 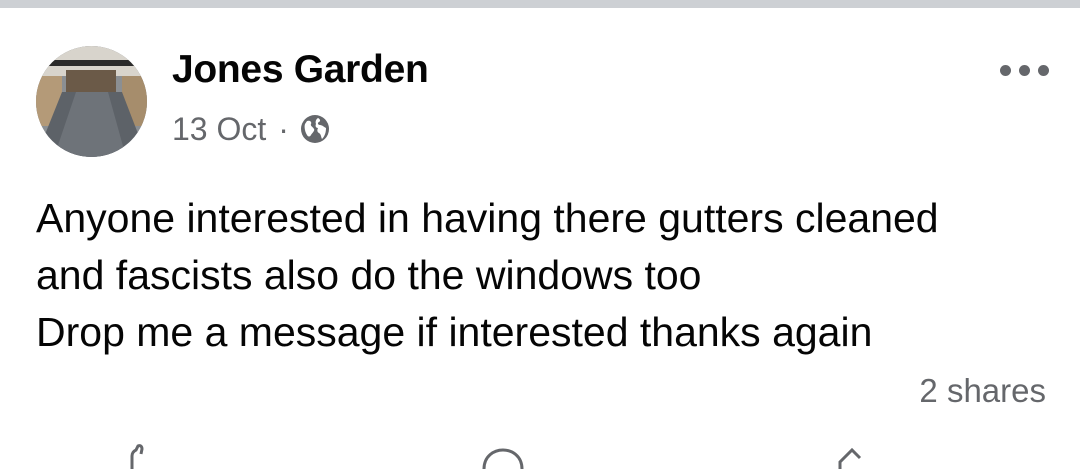 What do you see at coordinates (314, 129) in the screenshot?
I see `globe-icon` at bounding box center [314, 129].